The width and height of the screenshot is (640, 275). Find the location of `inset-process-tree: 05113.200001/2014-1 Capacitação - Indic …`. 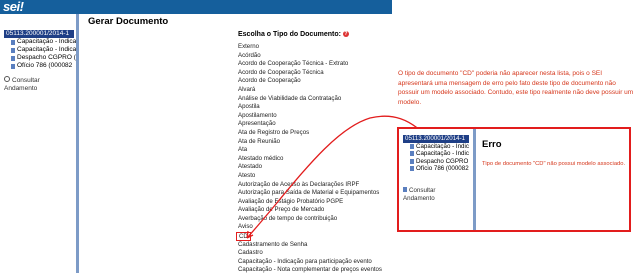

inset-process-tree: 05113.200001/2014-1 Capacitação - Indic … is located at coordinates (438, 154).